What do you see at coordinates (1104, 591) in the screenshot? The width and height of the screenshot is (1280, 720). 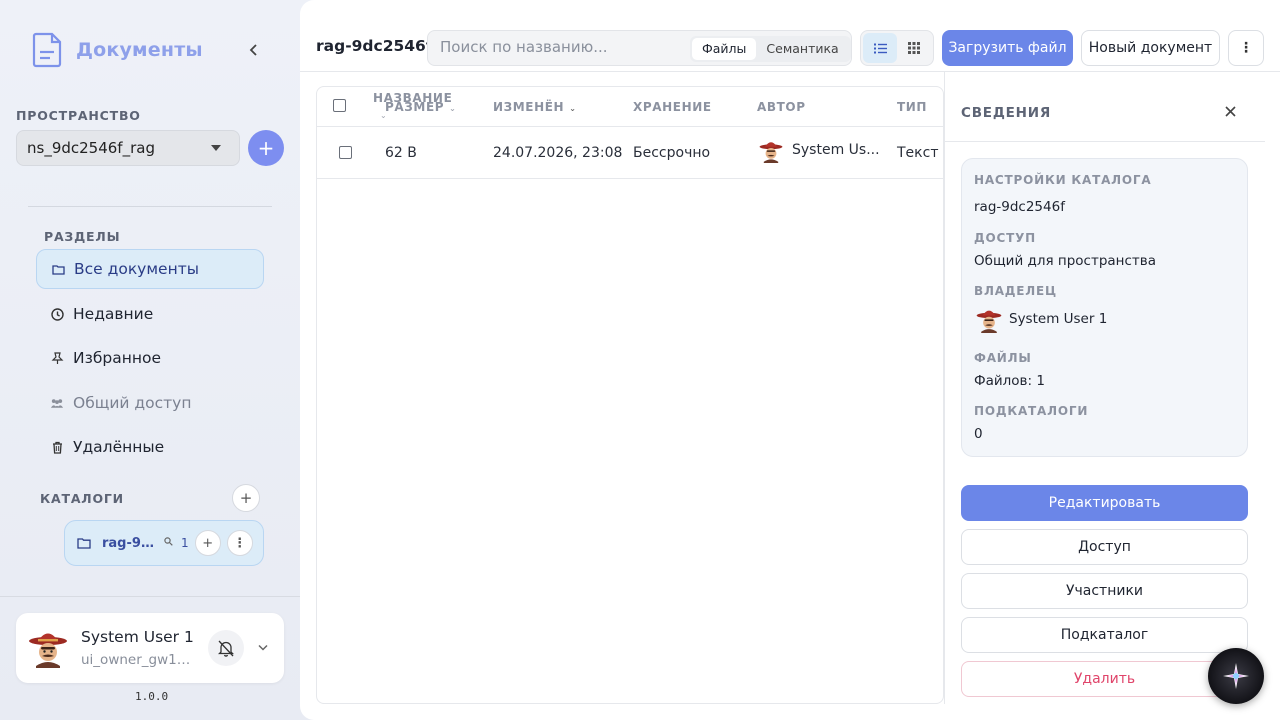 I see `members-button: Участники` at bounding box center [1104, 591].